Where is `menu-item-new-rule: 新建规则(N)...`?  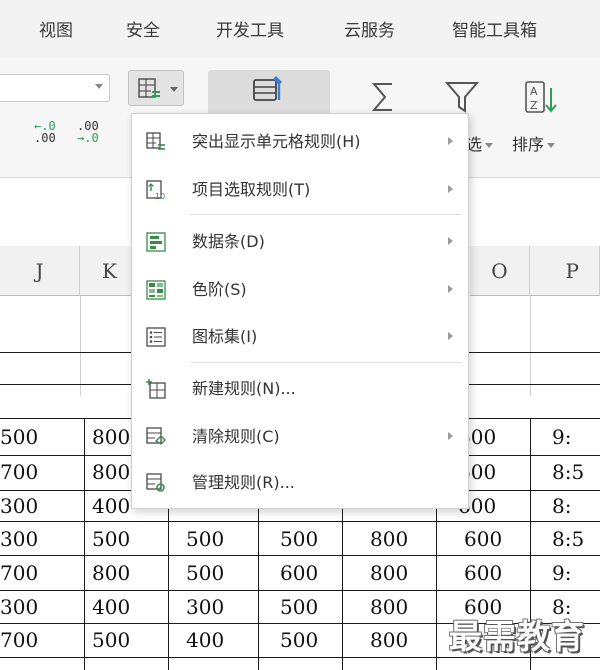
menu-item-new-rule: 新建规则(N)... is located at coordinates (300, 389).